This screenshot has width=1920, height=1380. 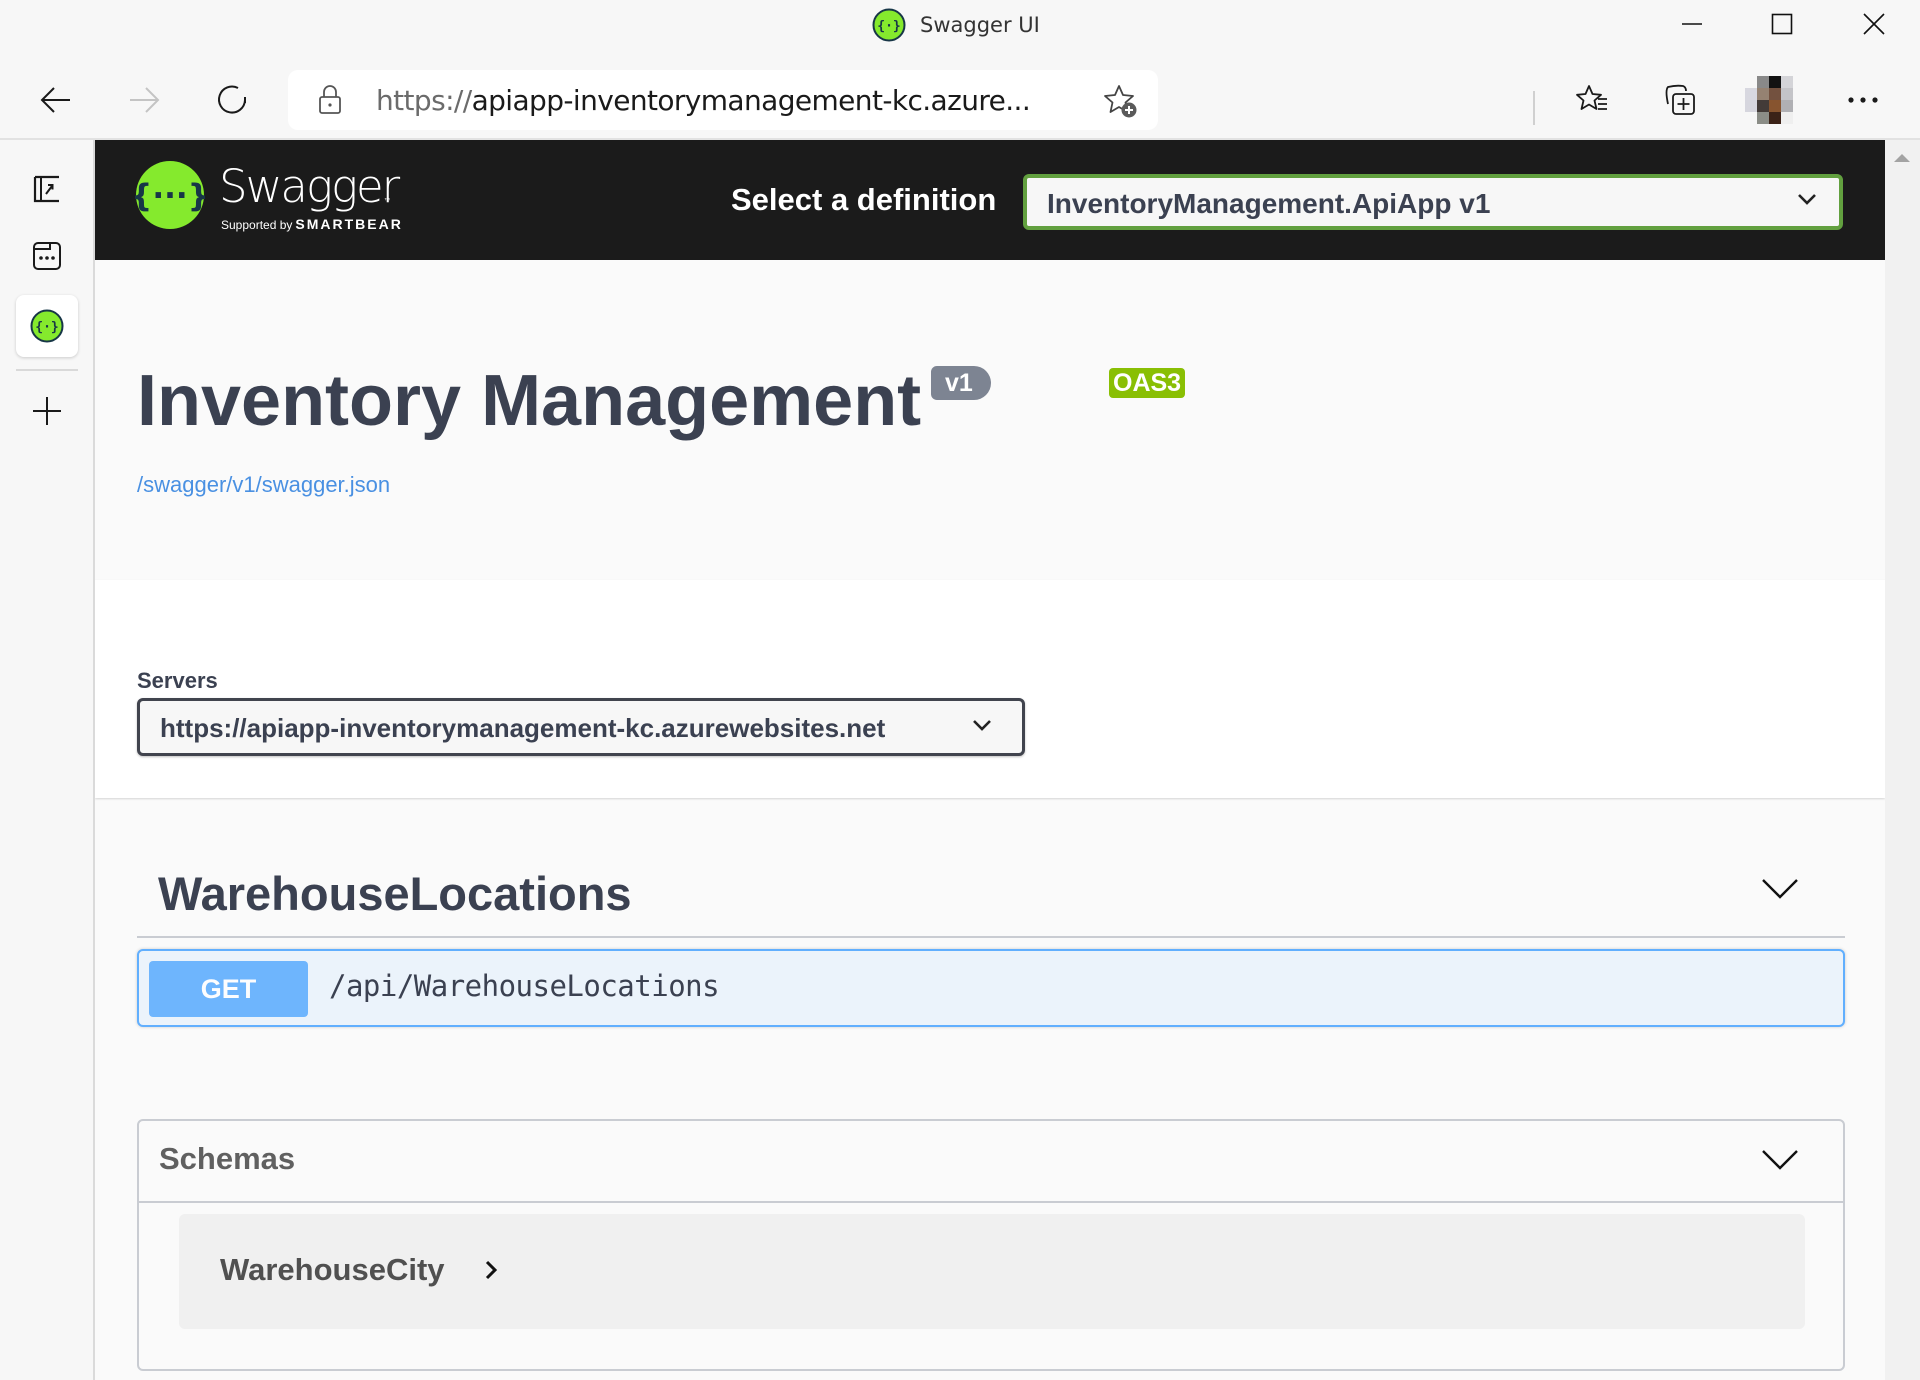 I want to click on logo-trademark: ™, so click(x=387, y=201).